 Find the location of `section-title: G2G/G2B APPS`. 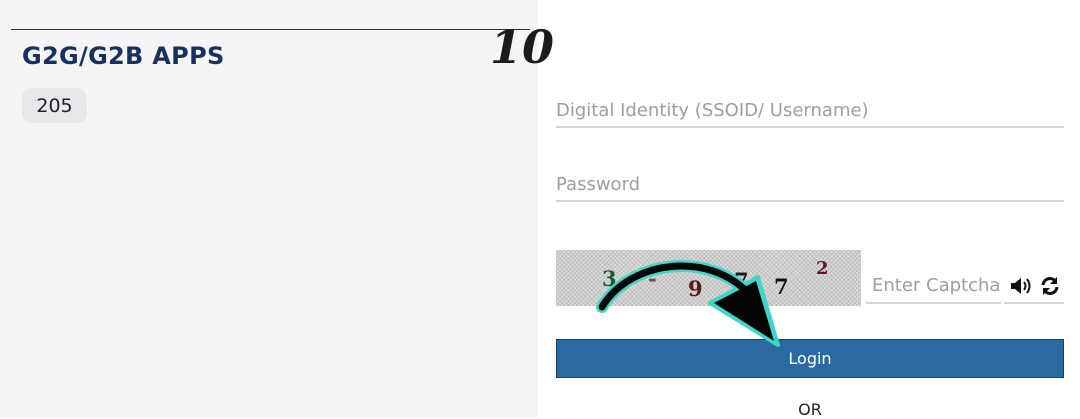

section-title: G2G/G2B APPS is located at coordinates (123, 56).